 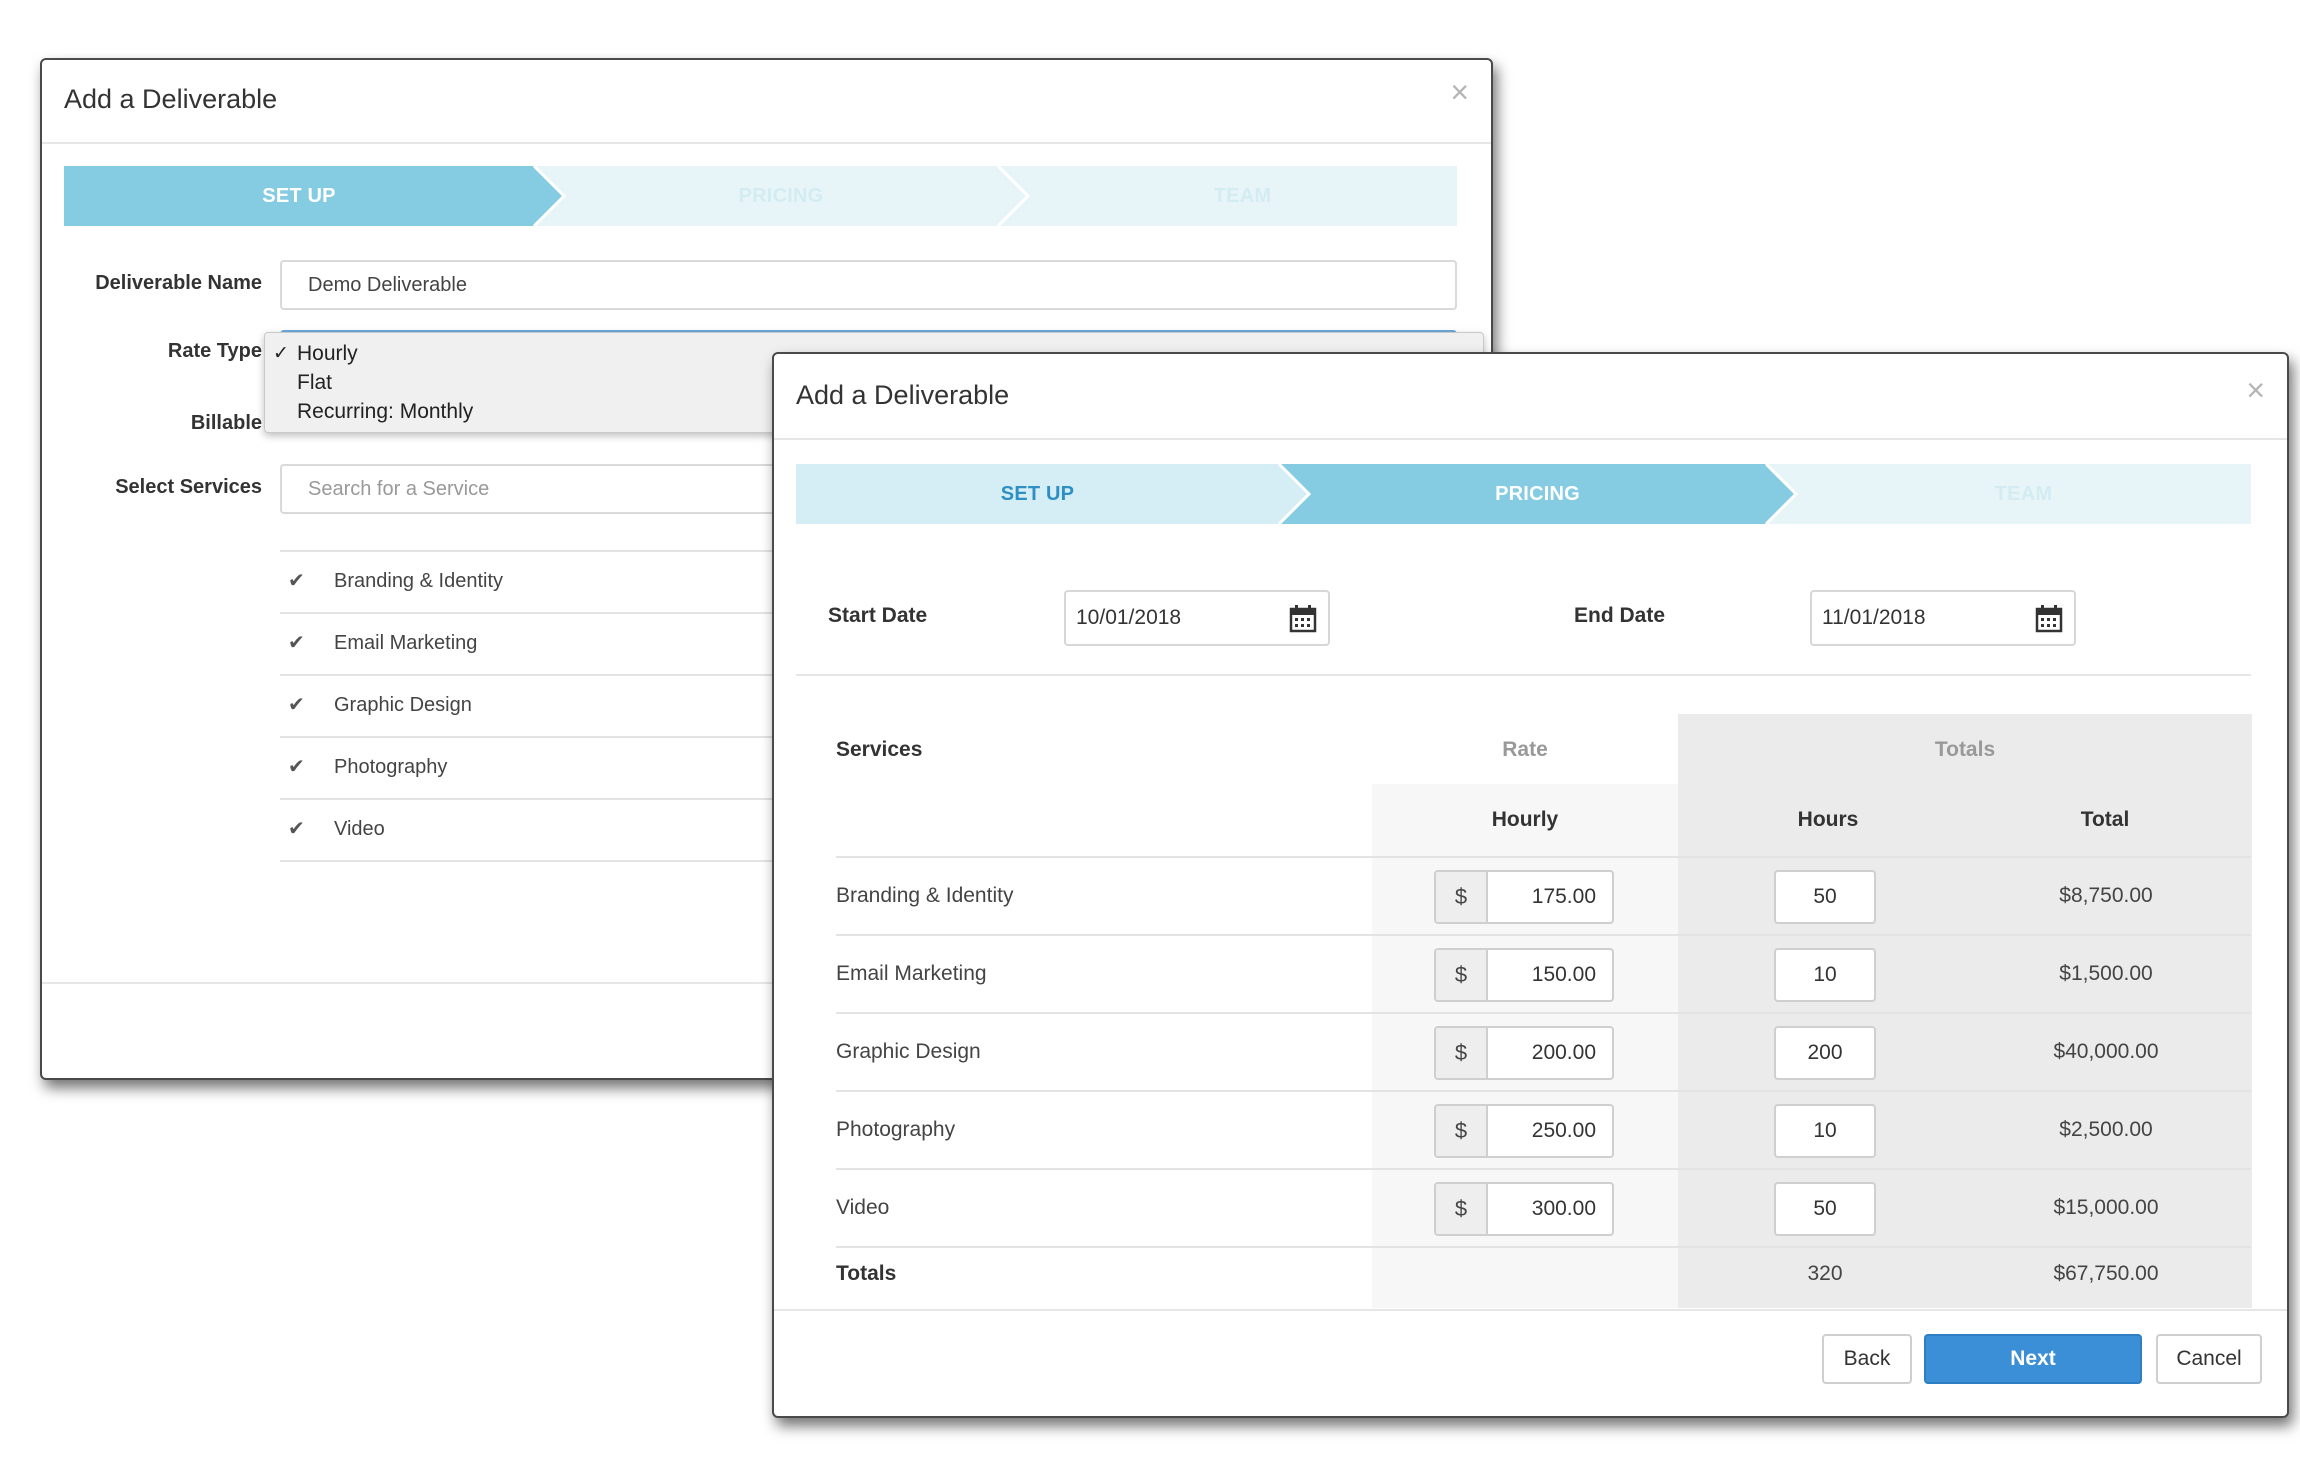 I want to click on grand-total: $67,750.00, so click(x=2106, y=1273).